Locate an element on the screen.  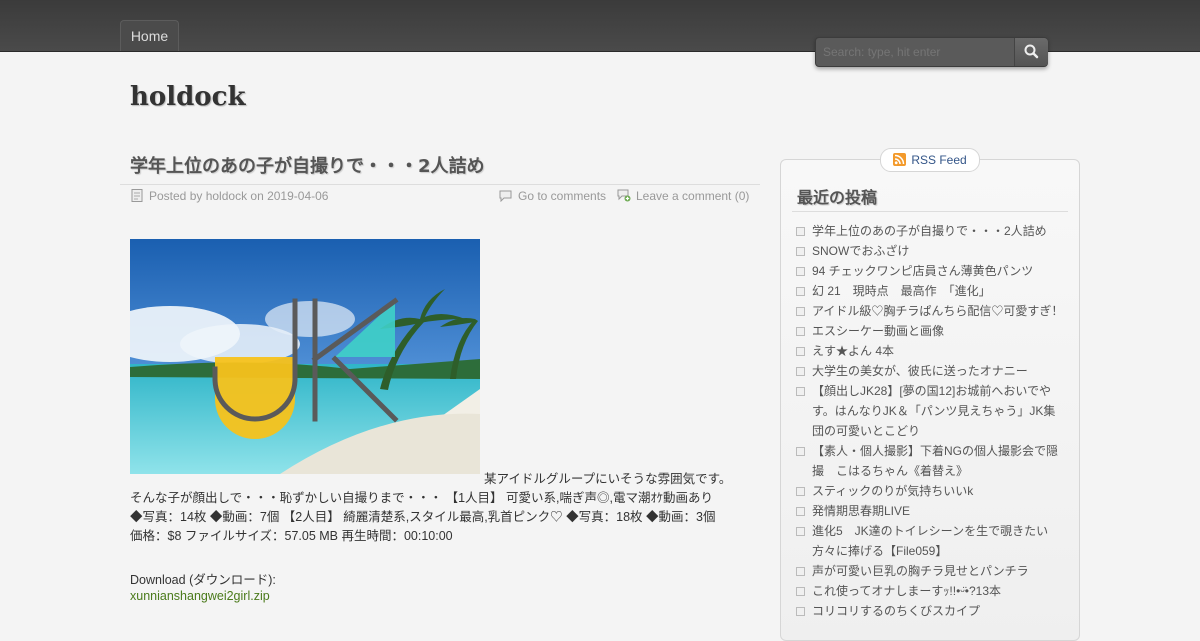
recent-post-item: 進化5 JK達のトイレシーンを生で覗きたい方々に捧げる【File059】 is located at coordinates (930, 541).